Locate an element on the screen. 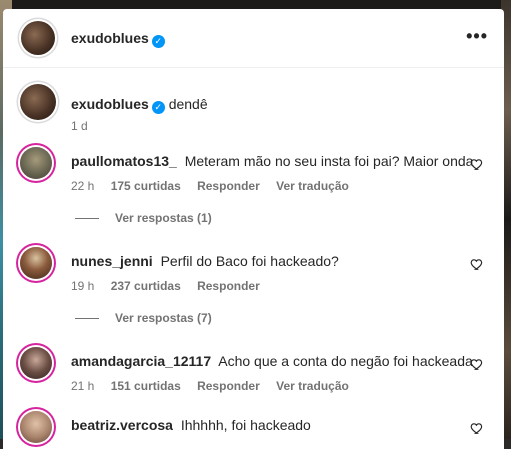 The width and height of the screenshot is (511, 449). post-header: exudoblues ✓ ••• is located at coordinates (253, 38).